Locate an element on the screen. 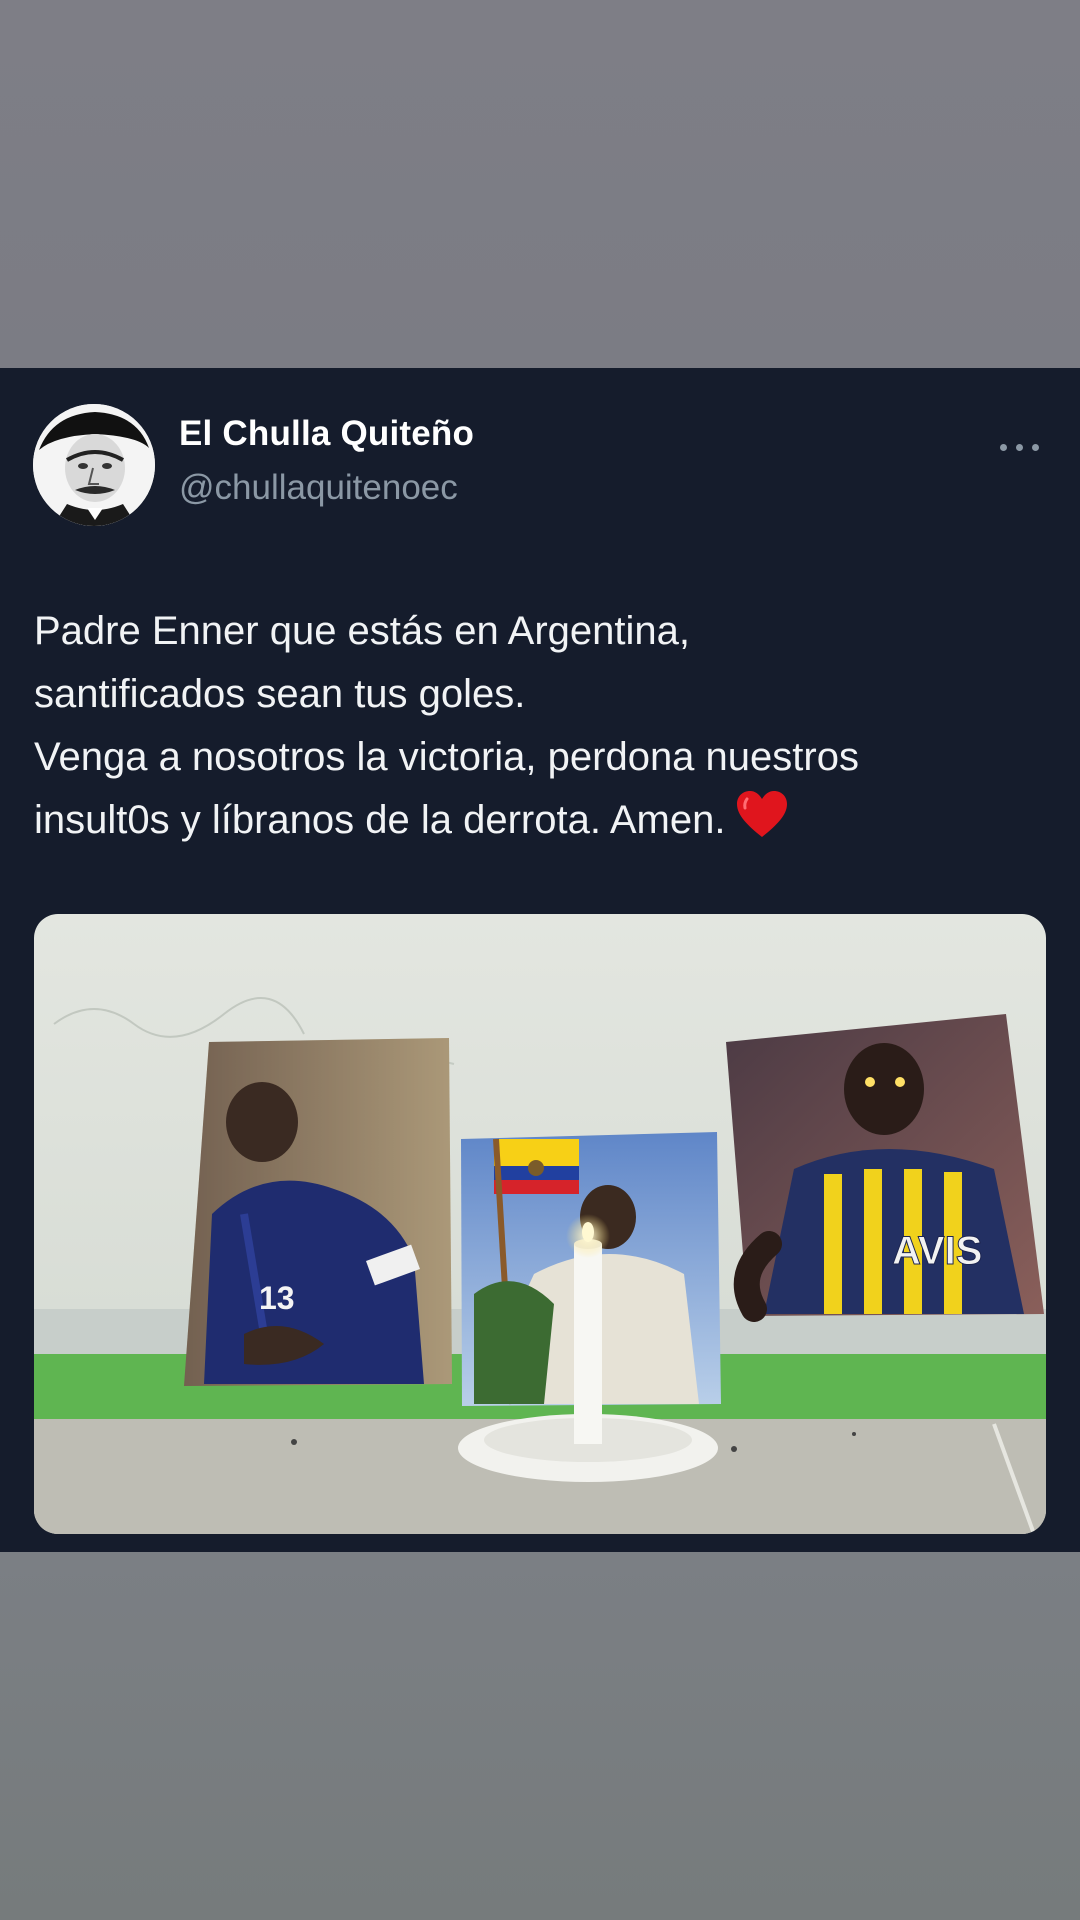 The width and height of the screenshot is (1080, 1920). tweet-text-line: santificados sean tus goles. is located at coordinates (280, 694).